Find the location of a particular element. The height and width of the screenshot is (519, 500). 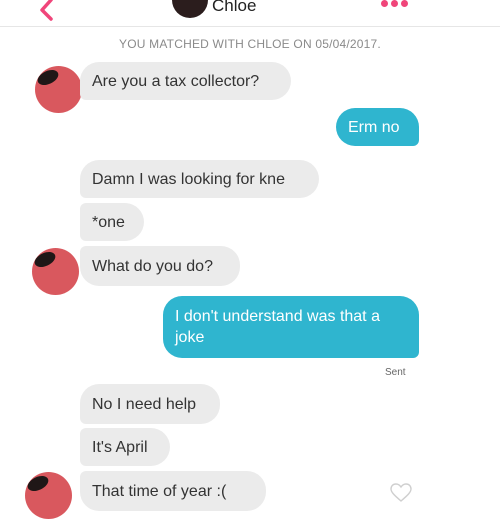

message-sent: Erm no is located at coordinates (377, 127).